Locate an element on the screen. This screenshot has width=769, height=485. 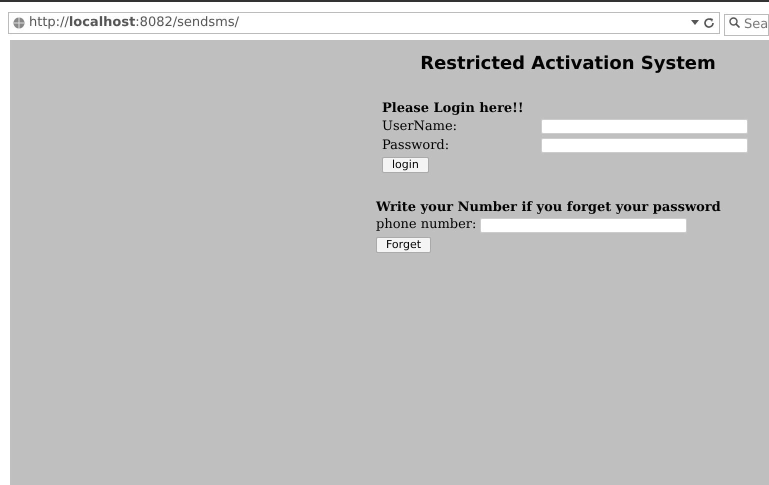
forgot-heading: Write your Number if you forget your password is located at coordinates (549, 208).